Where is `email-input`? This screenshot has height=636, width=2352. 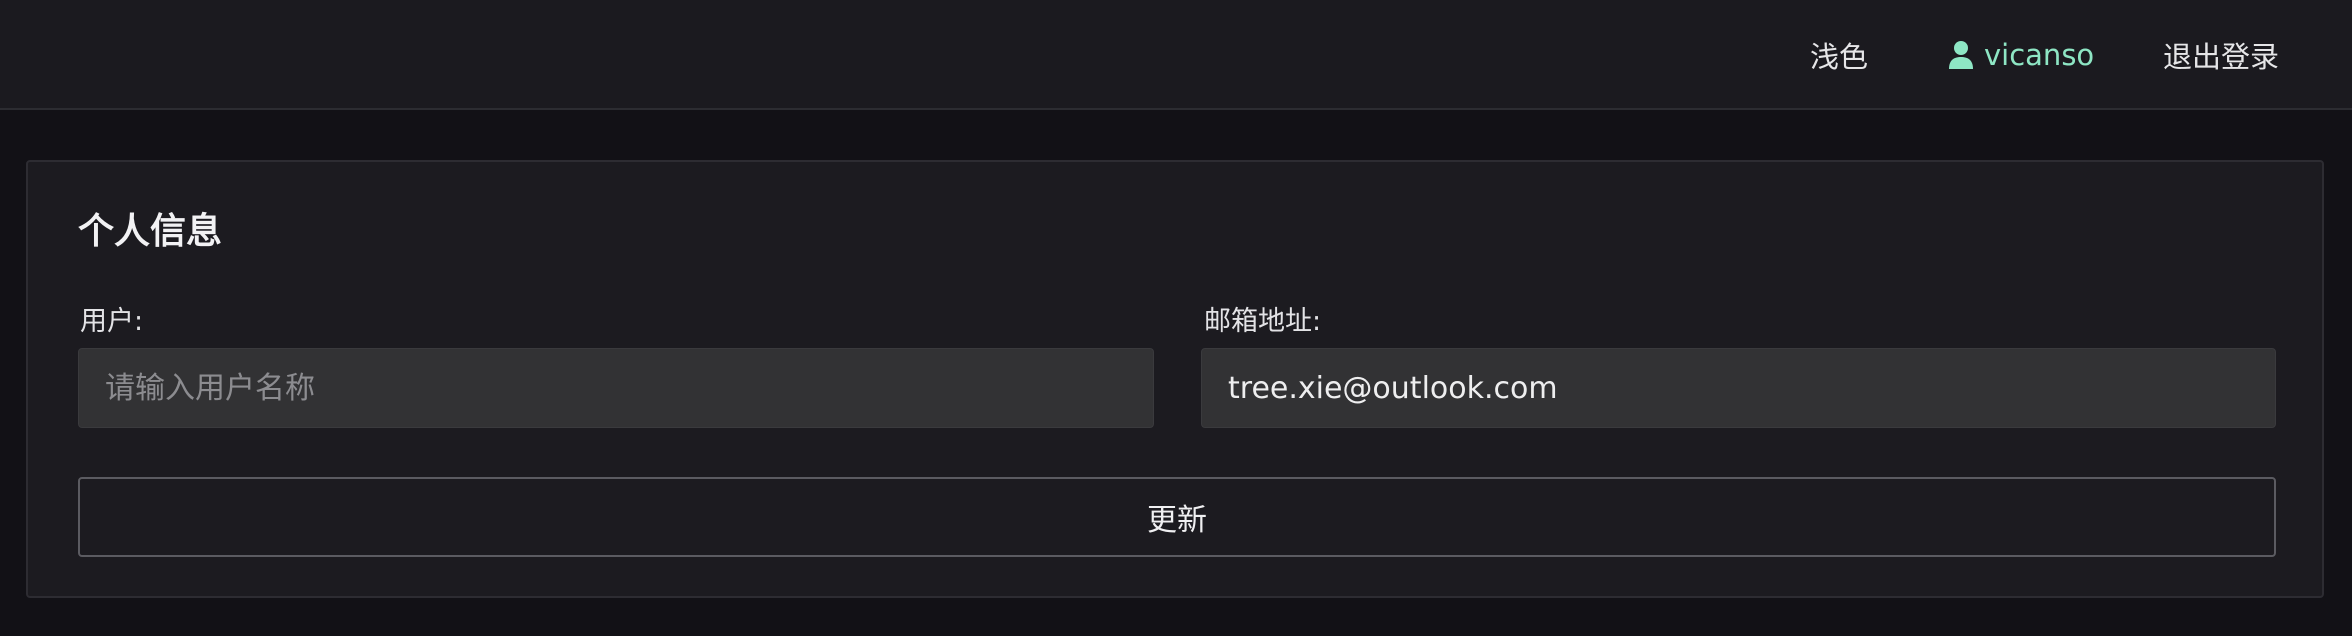
email-input is located at coordinates (1738, 388).